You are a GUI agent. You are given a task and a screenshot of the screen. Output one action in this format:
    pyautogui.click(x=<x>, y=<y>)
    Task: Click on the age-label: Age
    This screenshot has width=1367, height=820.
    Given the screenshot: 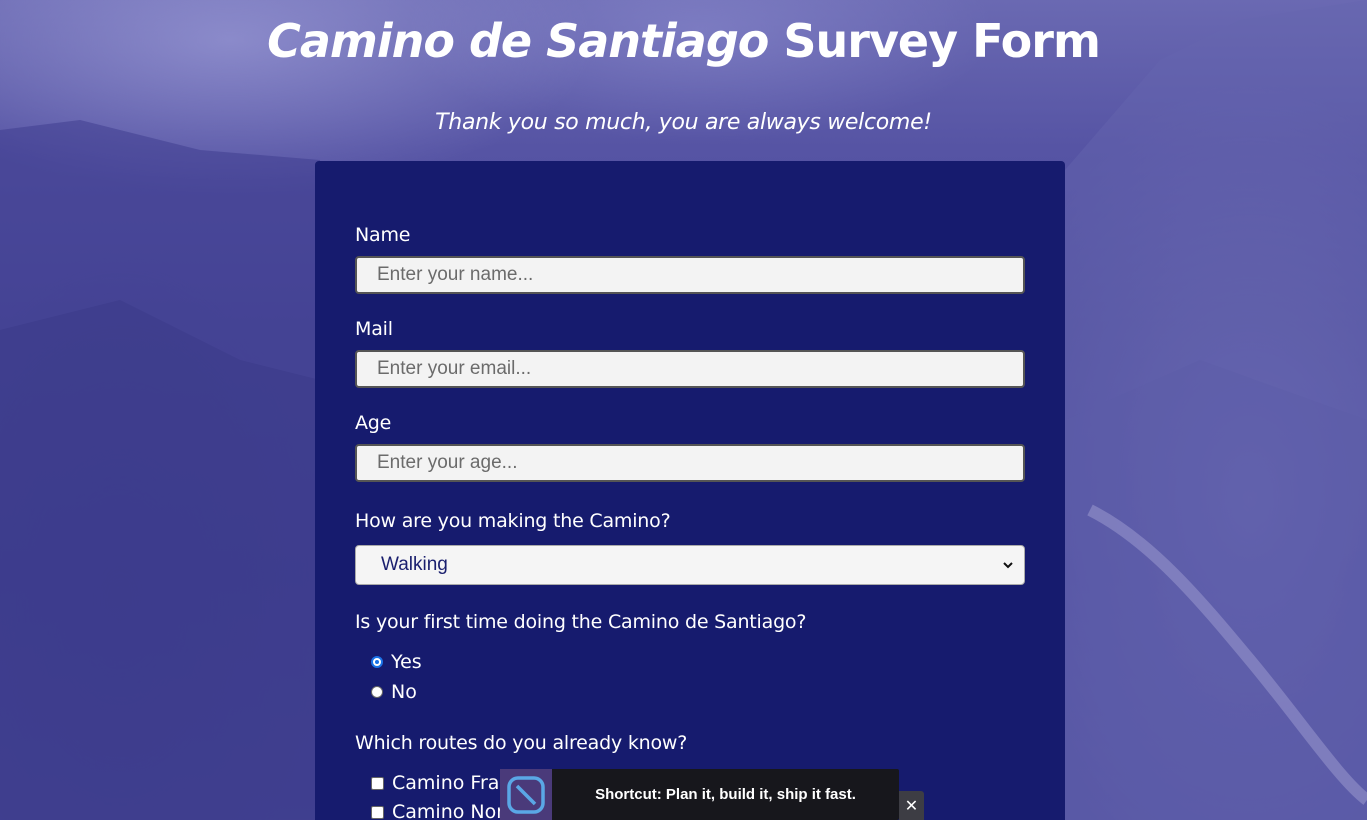 What is the action you would take?
    pyautogui.click(x=373, y=423)
    